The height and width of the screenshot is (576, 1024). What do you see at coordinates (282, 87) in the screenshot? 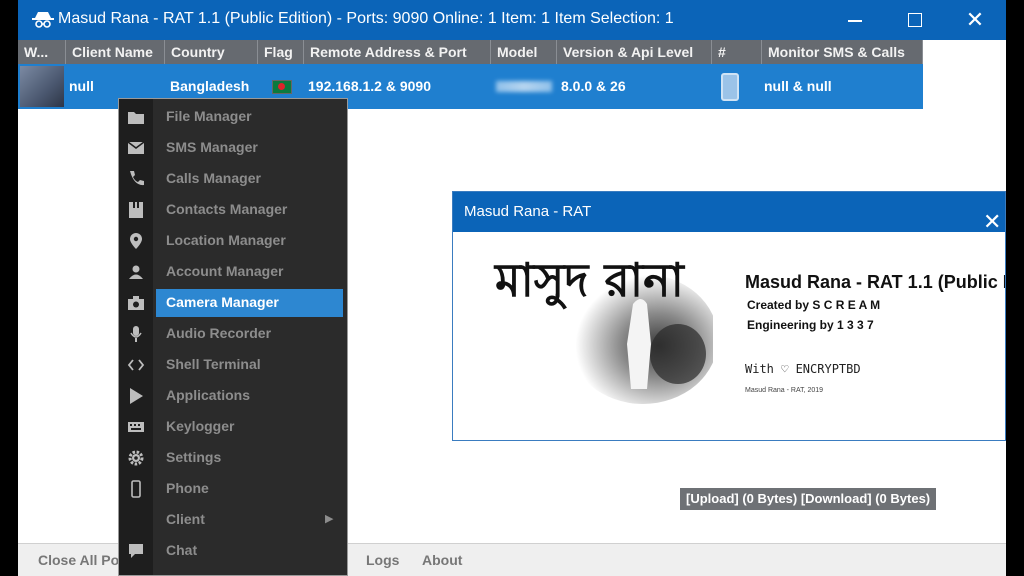
I see `bangladesh-flag-icon` at bounding box center [282, 87].